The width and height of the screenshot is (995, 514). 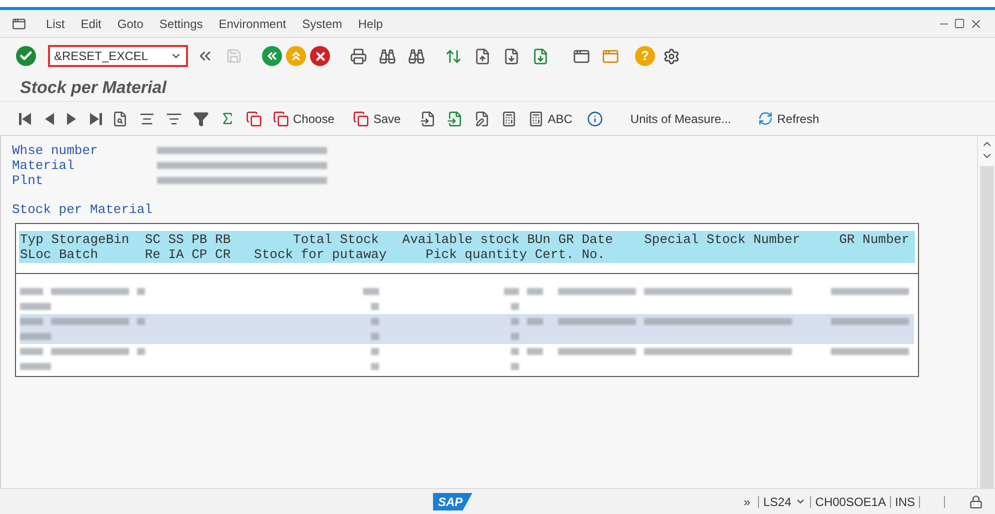 I want to click on up-down-arrow-icon, so click(x=453, y=56).